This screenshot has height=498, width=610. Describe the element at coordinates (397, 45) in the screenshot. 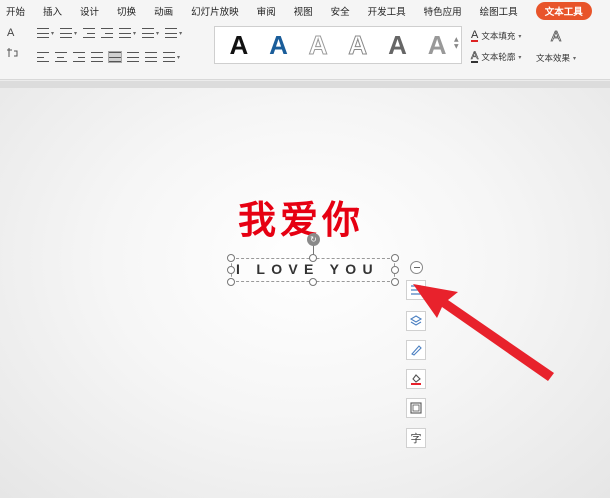

I see `wordart-style-5: A` at that location.